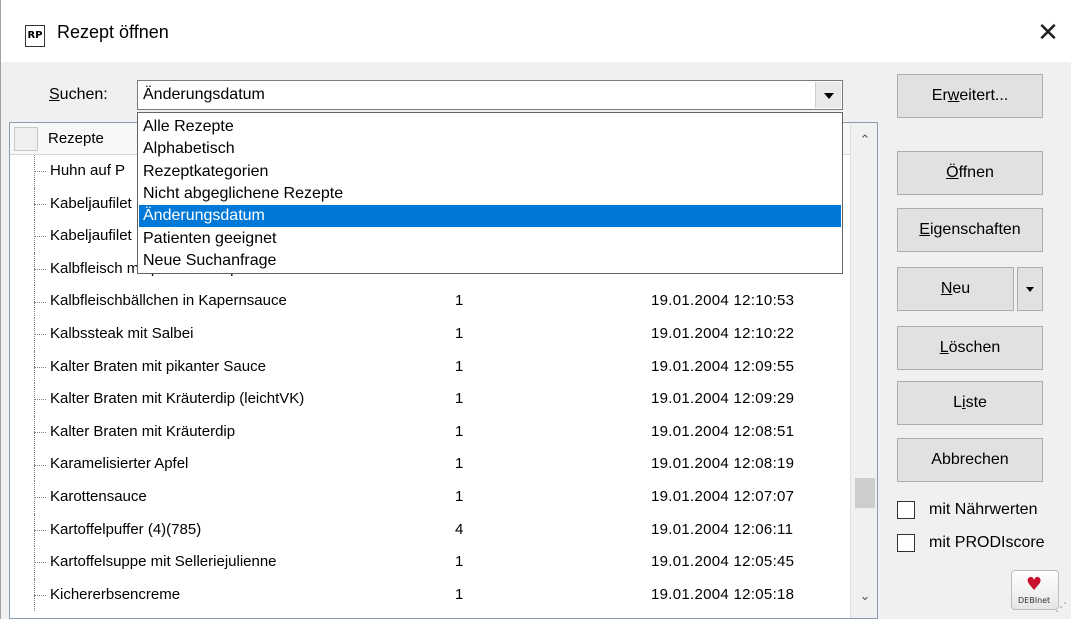  I want to click on eigenschaften-accel: E, so click(924, 229).